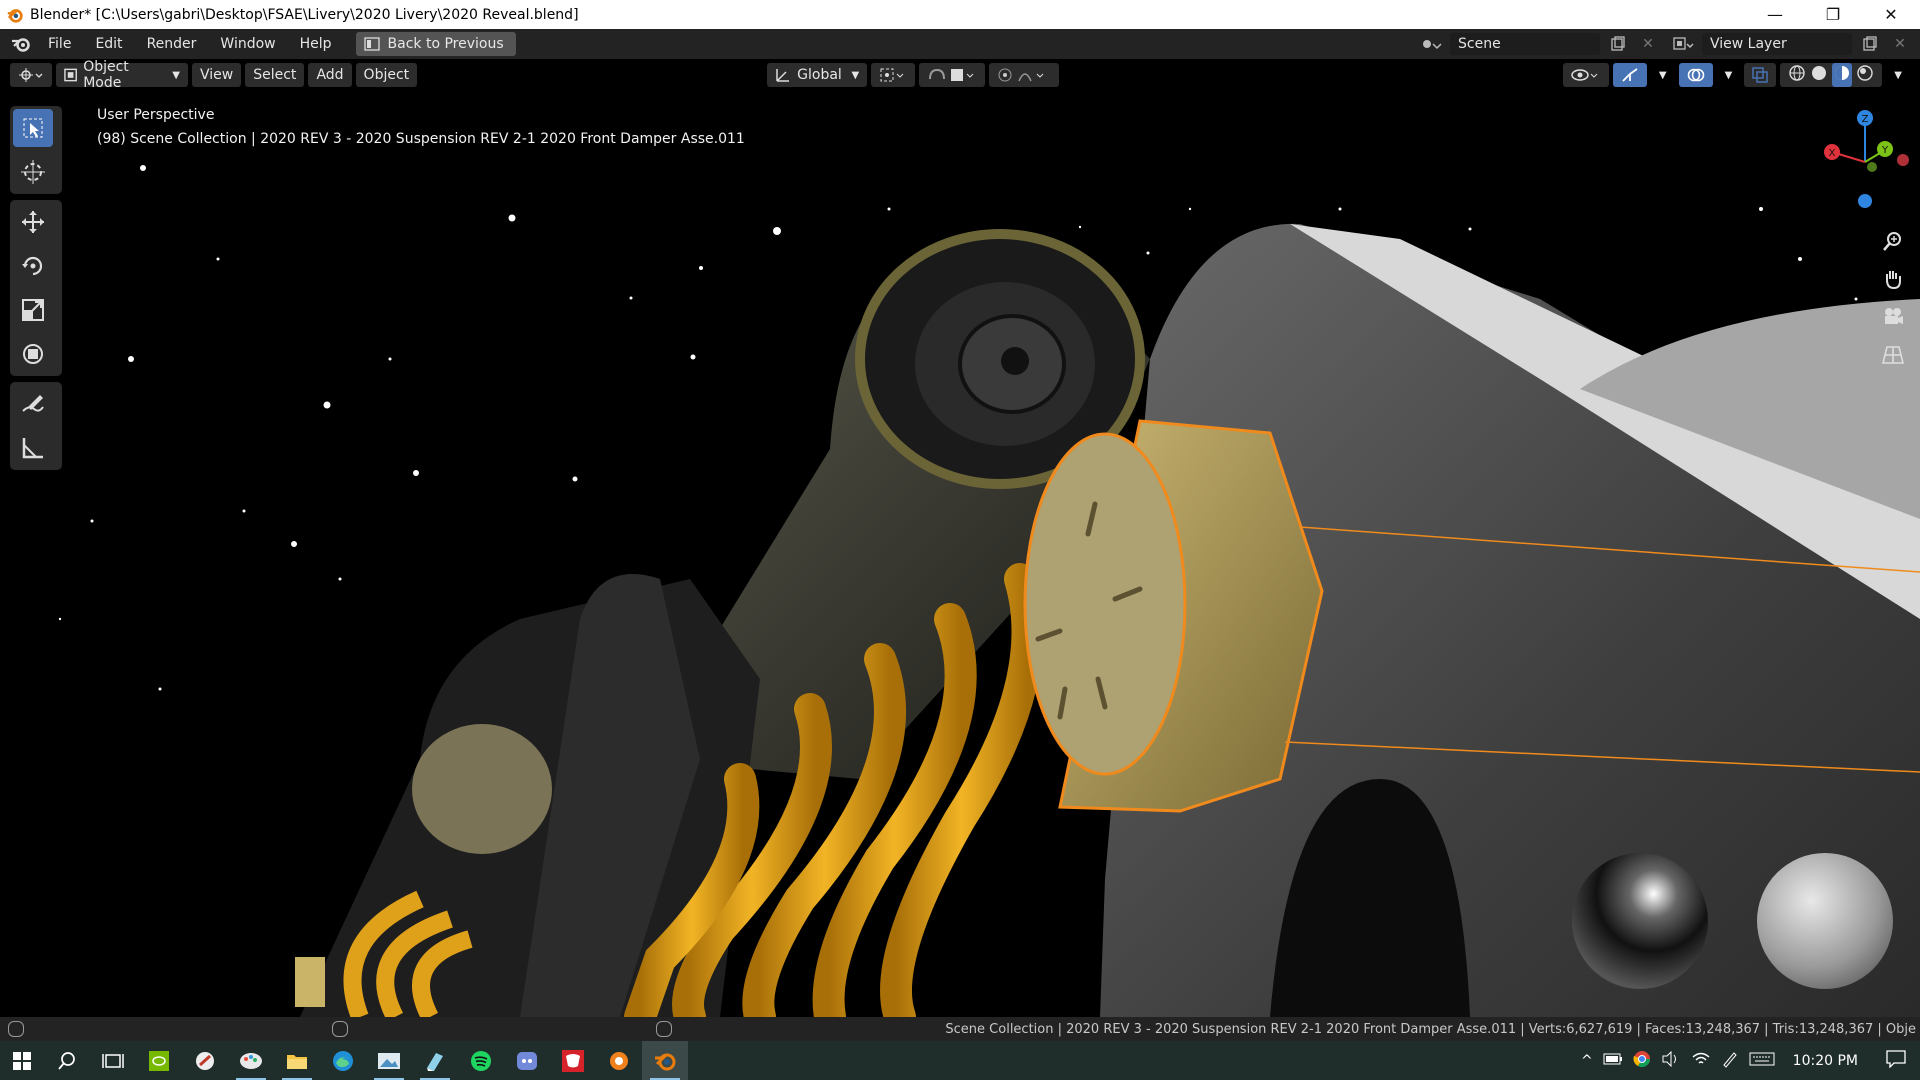 The height and width of the screenshot is (1080, 1920). What do you see at coordinates (1618, 44) in the screenshot?
I see `new-scene-icon` at bounding box center [1618, 44].